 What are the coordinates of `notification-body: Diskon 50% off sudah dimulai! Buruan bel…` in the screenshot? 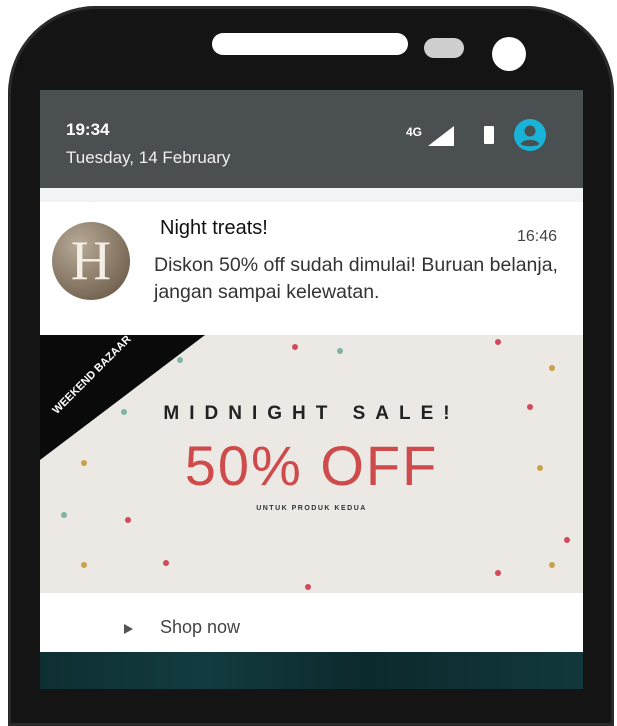 It's located at (356, 278).